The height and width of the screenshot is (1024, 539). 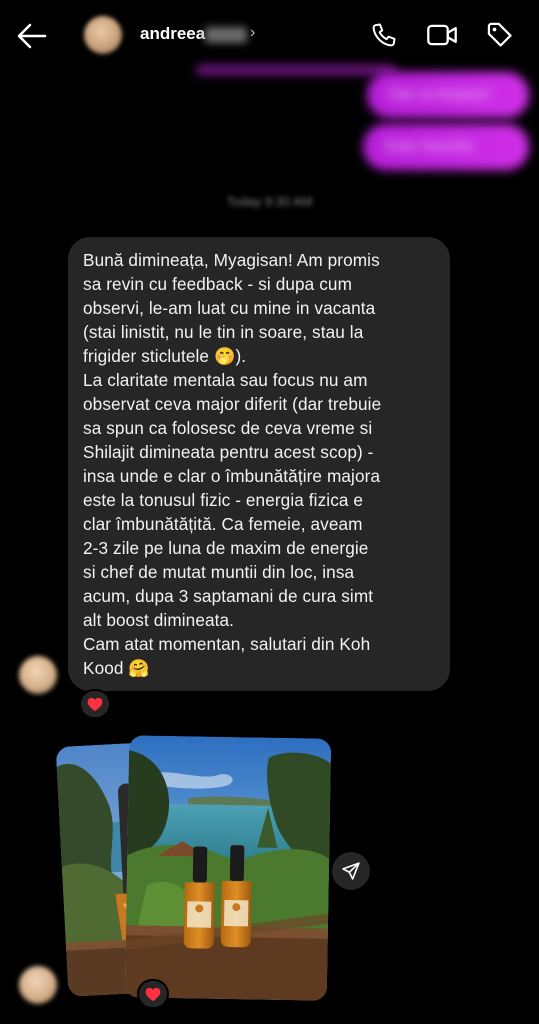 I want to click on message-reaction, so click(x=95, y=704).